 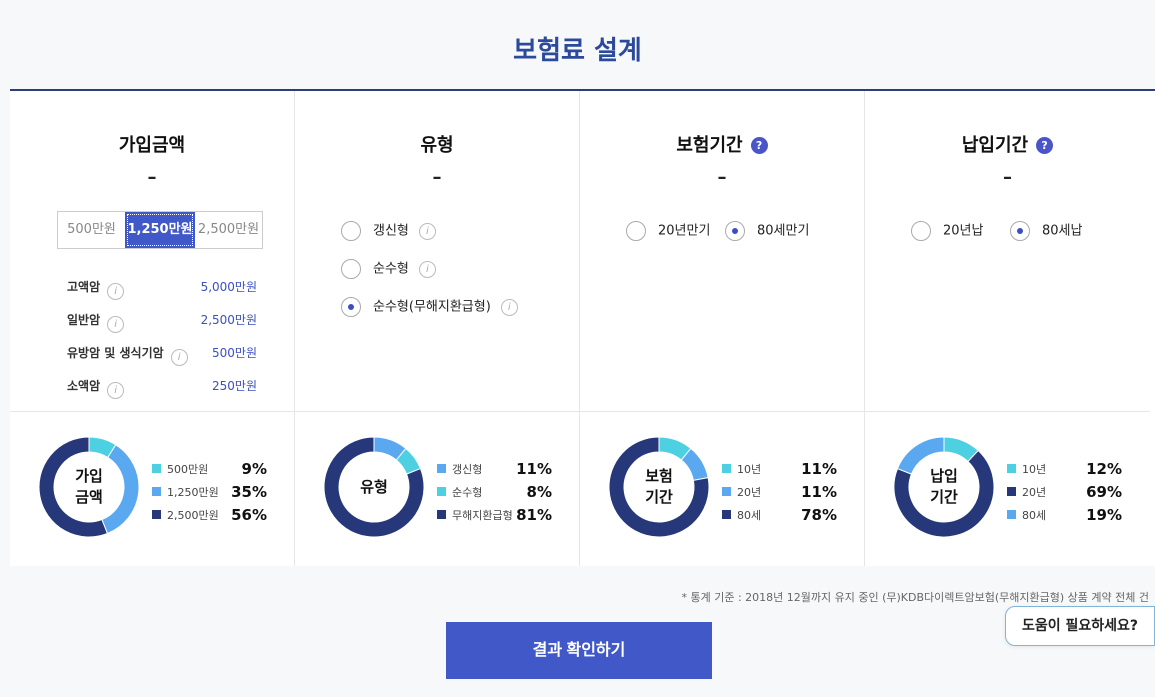 What do you see at coordinates (749, 492) in the screenshot?
I see `legend-label: 20년` at bounding box center [749, 492].